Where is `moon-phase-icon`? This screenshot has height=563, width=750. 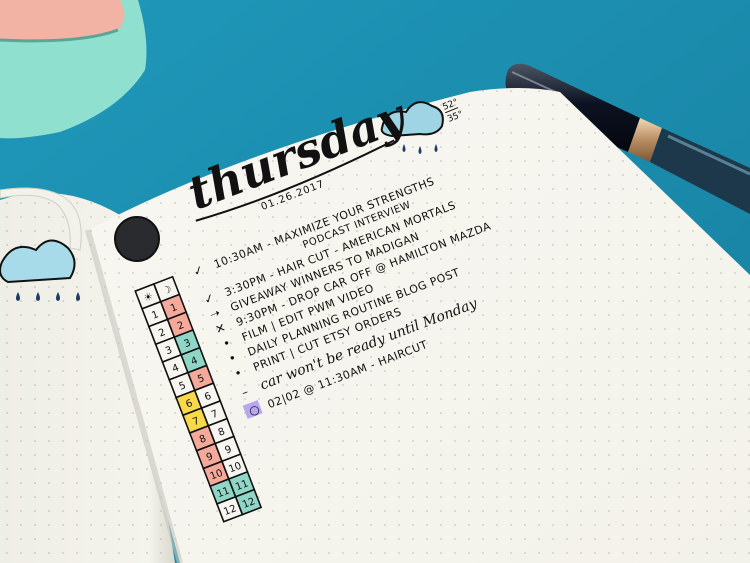
moon-phase-icon is located at coordinates (137, 239).